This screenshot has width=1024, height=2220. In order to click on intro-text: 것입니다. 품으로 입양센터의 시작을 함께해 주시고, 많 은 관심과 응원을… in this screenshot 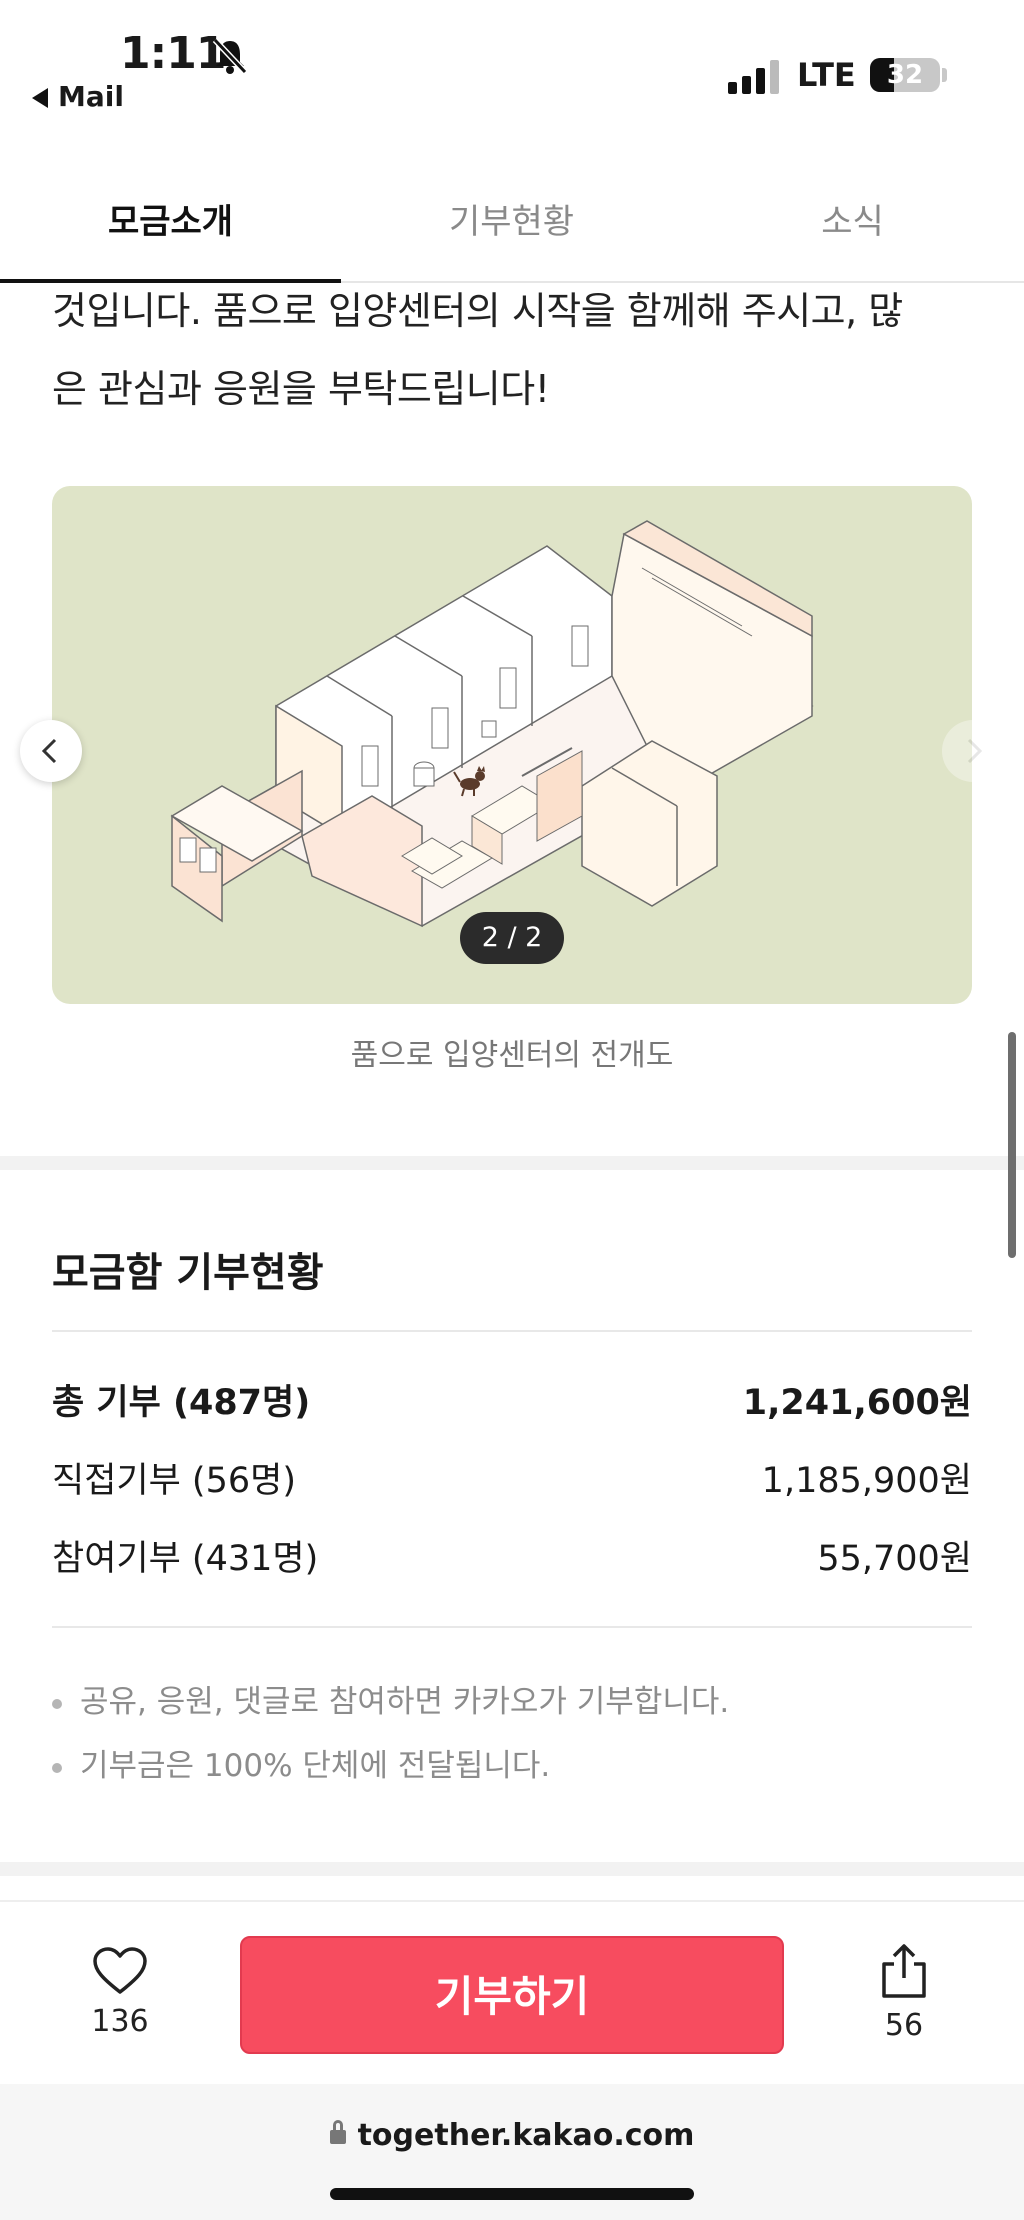, I will do `click(512, 350)`.